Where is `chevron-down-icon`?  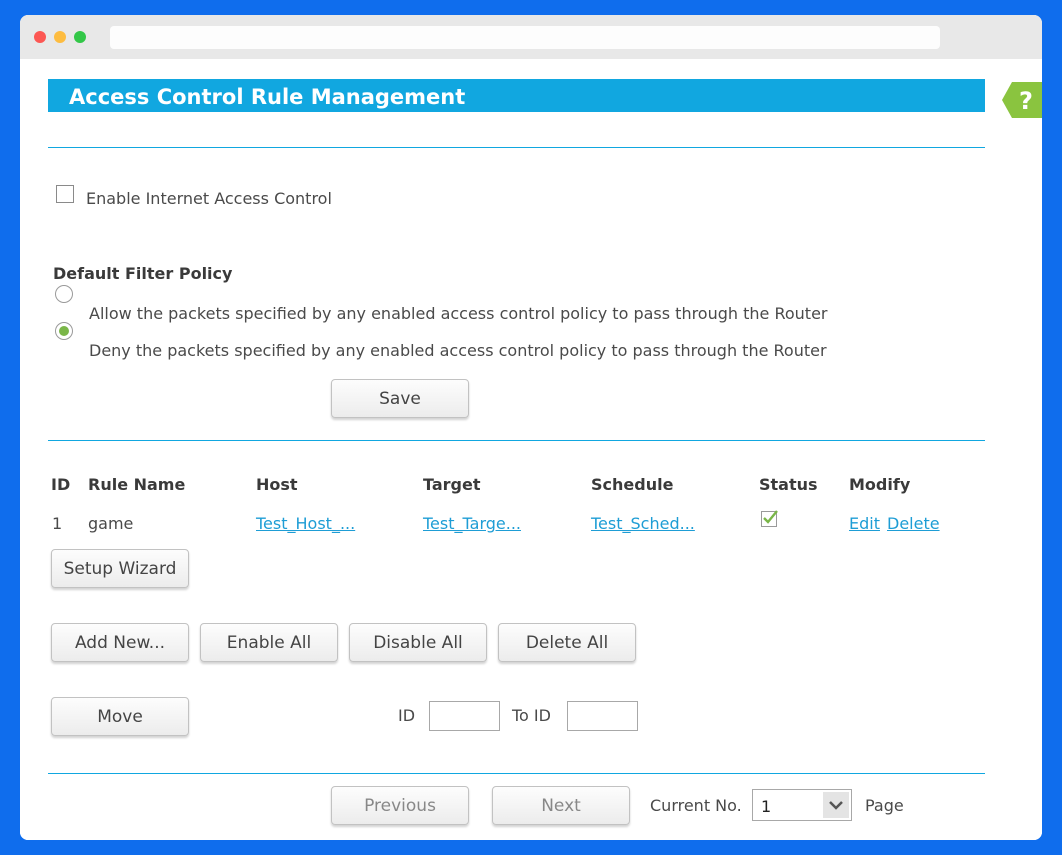 chevron-down-icon is located at coordinates (836, 805).